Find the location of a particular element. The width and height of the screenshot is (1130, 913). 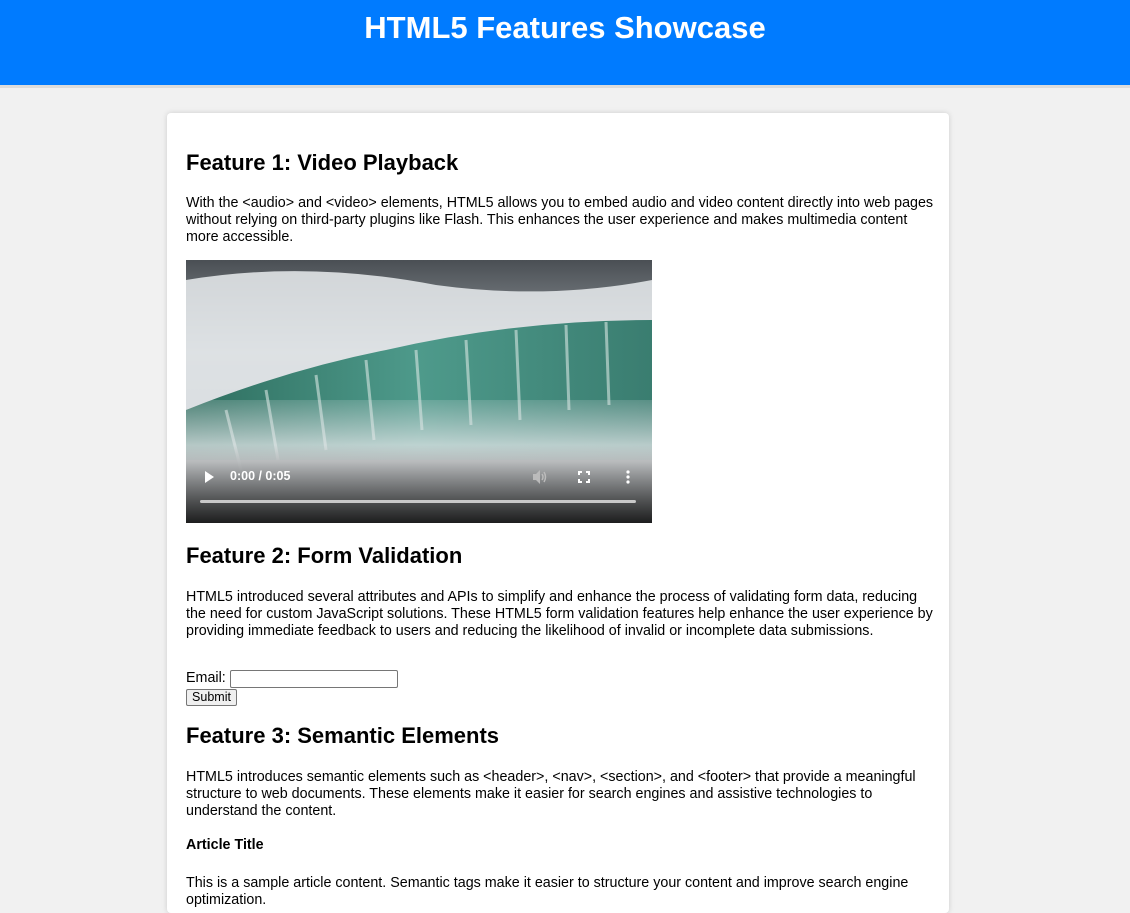

video-frame is located at coordinates (419, 391).